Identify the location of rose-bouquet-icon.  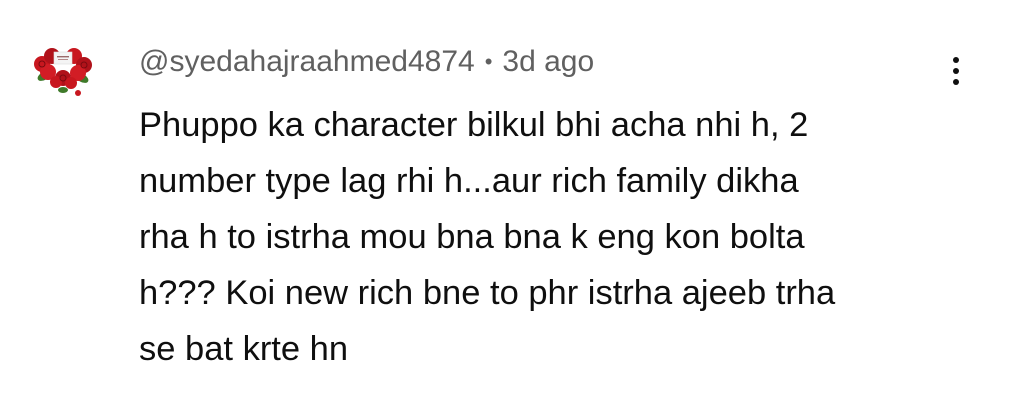
(63, 71).